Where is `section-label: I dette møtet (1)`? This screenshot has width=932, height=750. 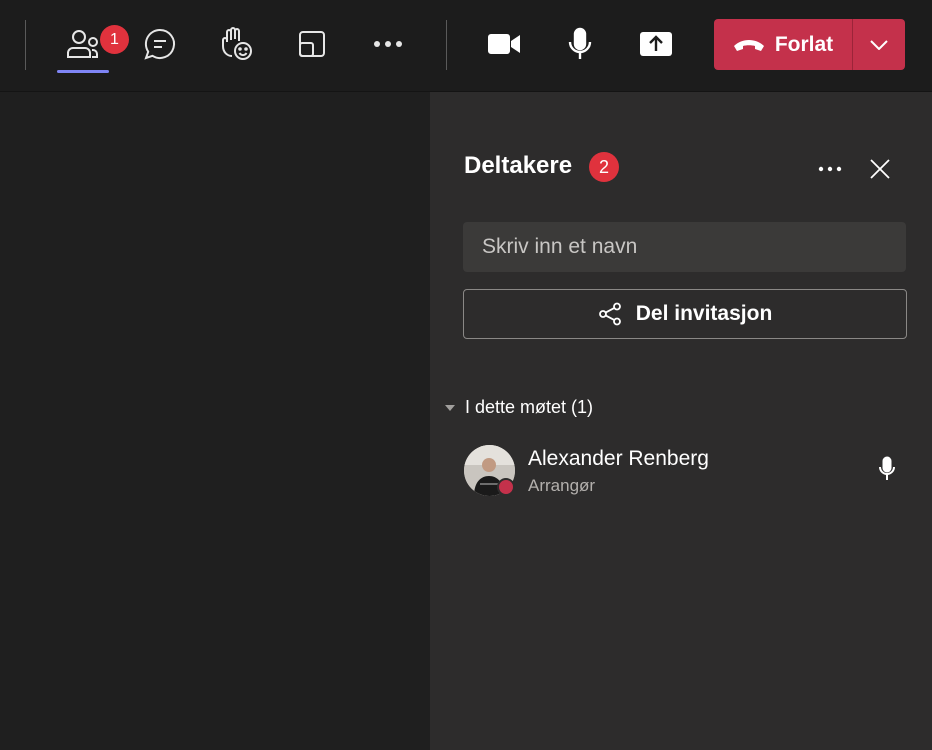
section-label: I dette møtet (1) is located at coordinates (529, 407).